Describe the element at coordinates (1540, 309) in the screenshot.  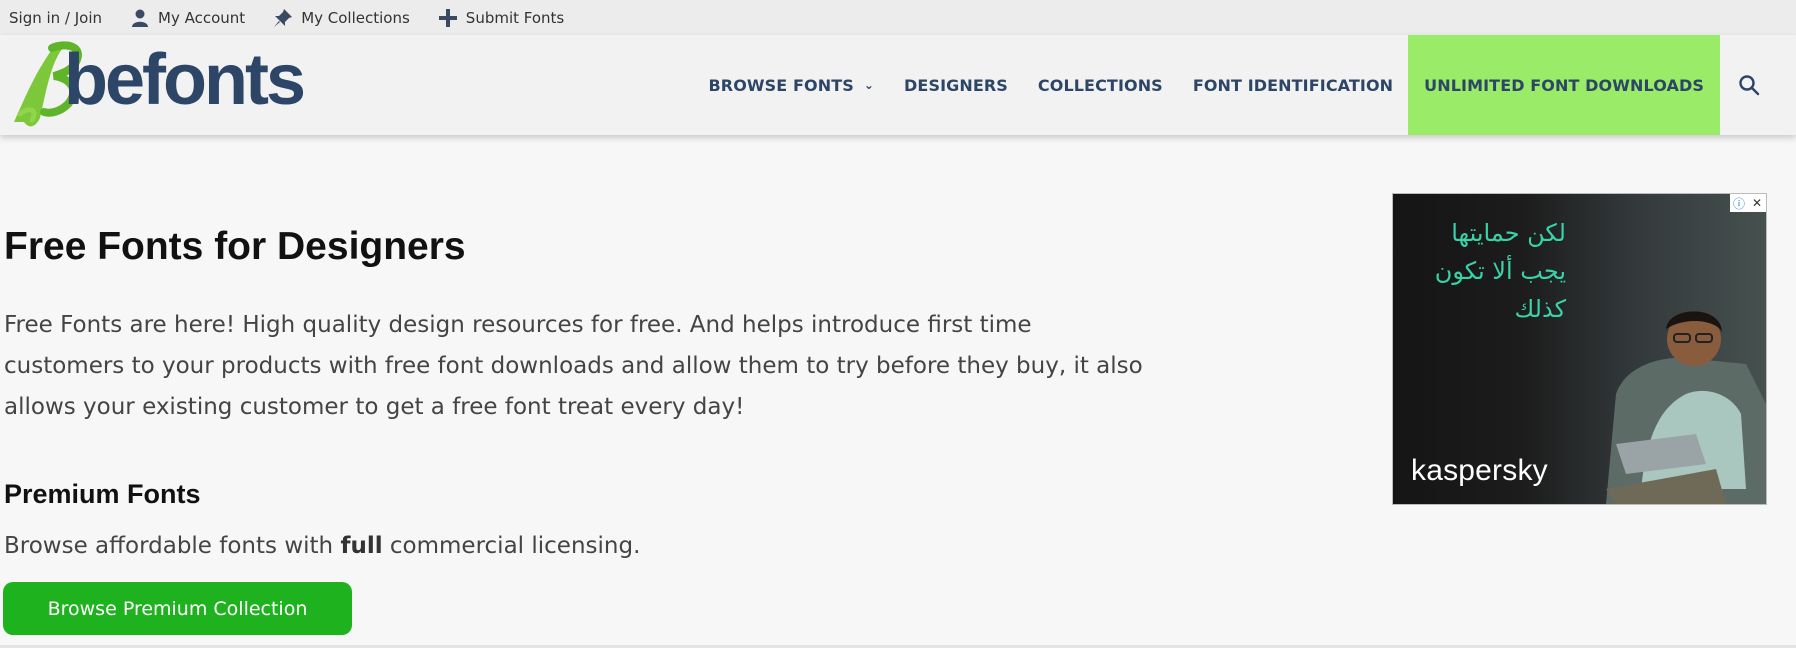
I see `ad-headline-line3: كذلك` at that location.